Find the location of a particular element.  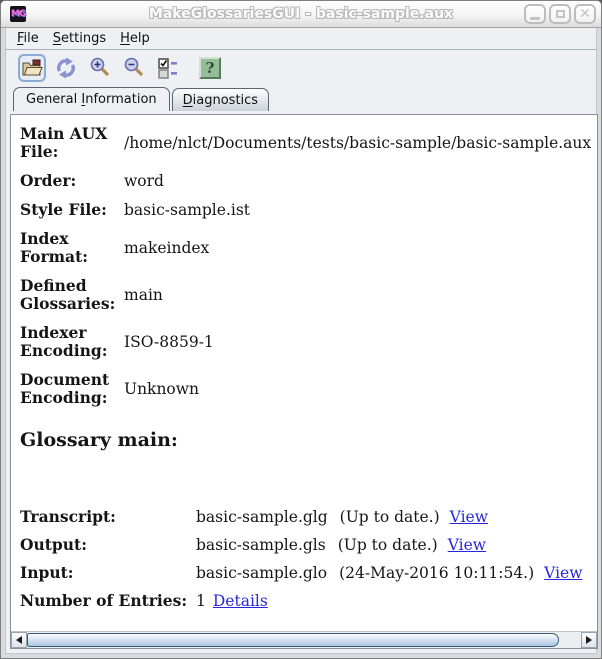

zoom-out-icon is located at coordinates (134, 67).